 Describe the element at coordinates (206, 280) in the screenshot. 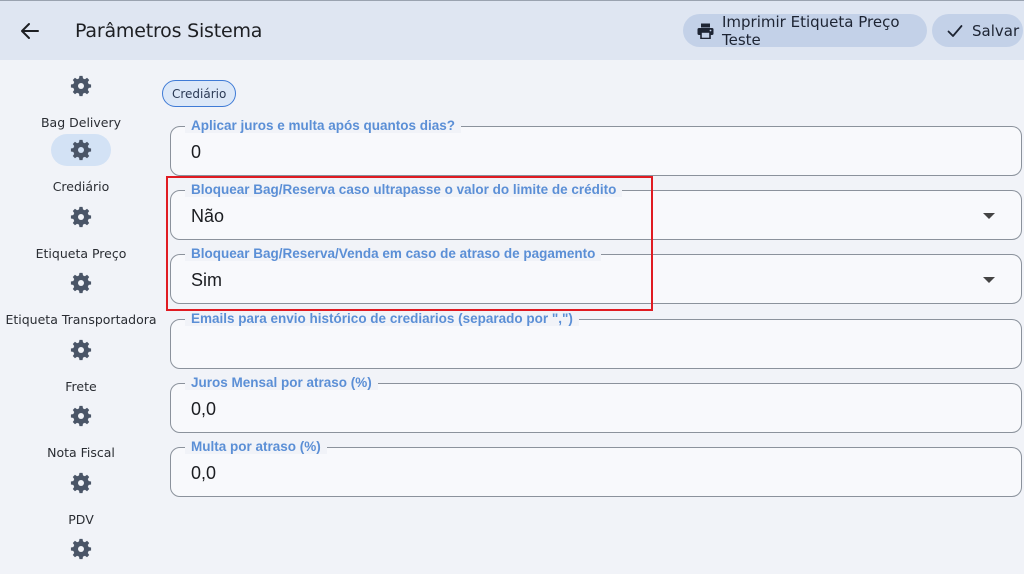

I see `field-value: Sim` at that location.